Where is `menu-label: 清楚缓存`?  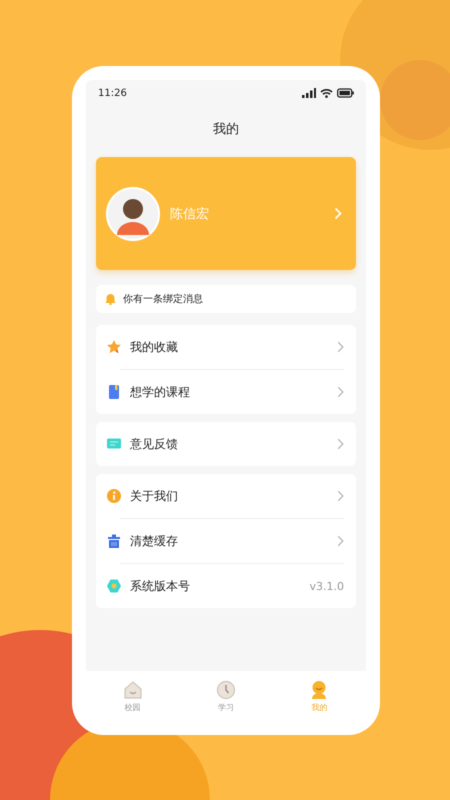
menu-label: 清楚缓存 is located at coordinates (154, 541).